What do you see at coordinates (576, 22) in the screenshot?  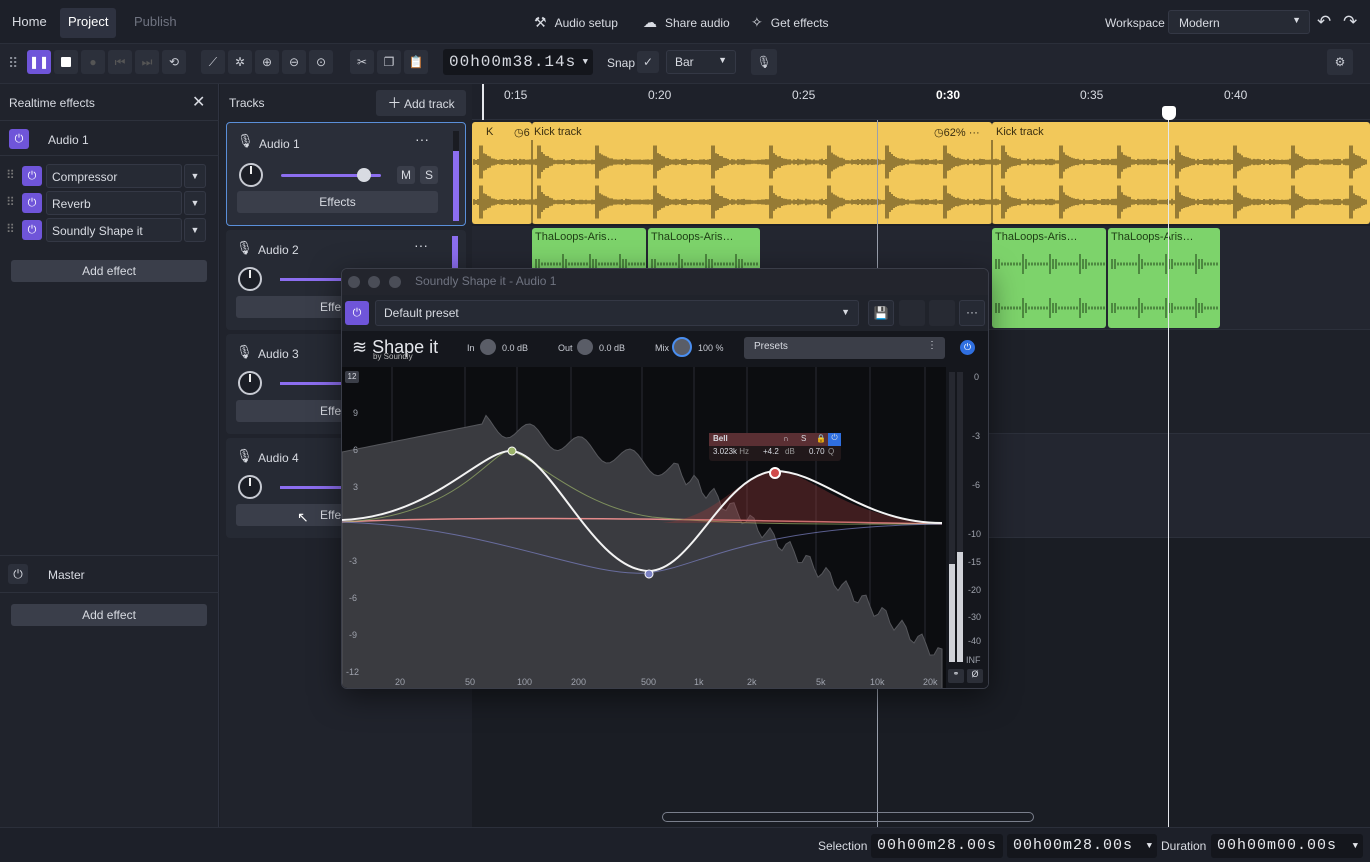 I see `audio-setup-button: ⚒ Audio setup` at bounding box center [576, 22].